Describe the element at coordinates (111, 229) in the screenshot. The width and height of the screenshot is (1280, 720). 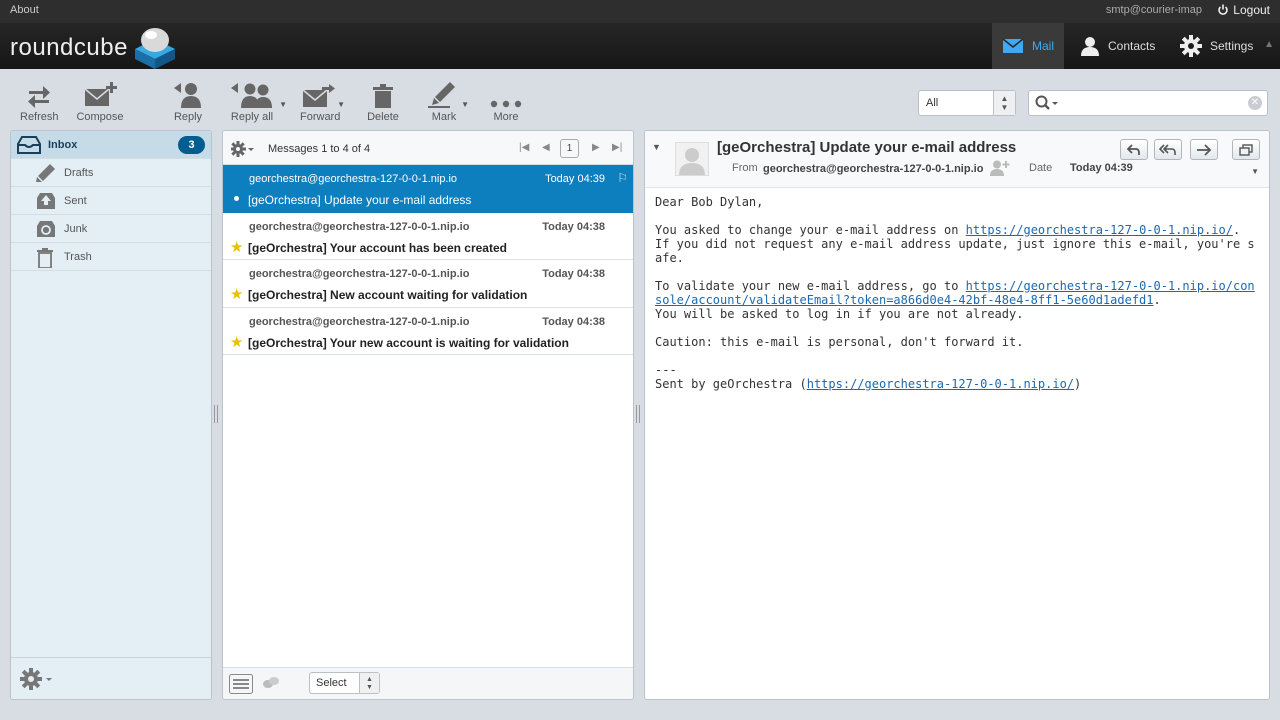
I see `folder-junk: Junk` at that location.